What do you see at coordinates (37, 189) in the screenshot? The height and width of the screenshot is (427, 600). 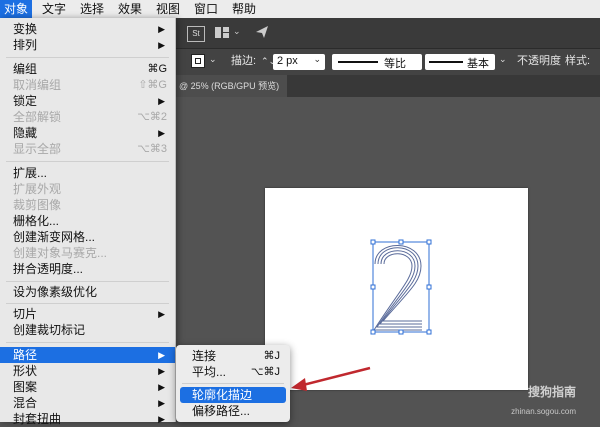 I see `menu-item-label: 扩展外观` at bounding box center [37, 189].